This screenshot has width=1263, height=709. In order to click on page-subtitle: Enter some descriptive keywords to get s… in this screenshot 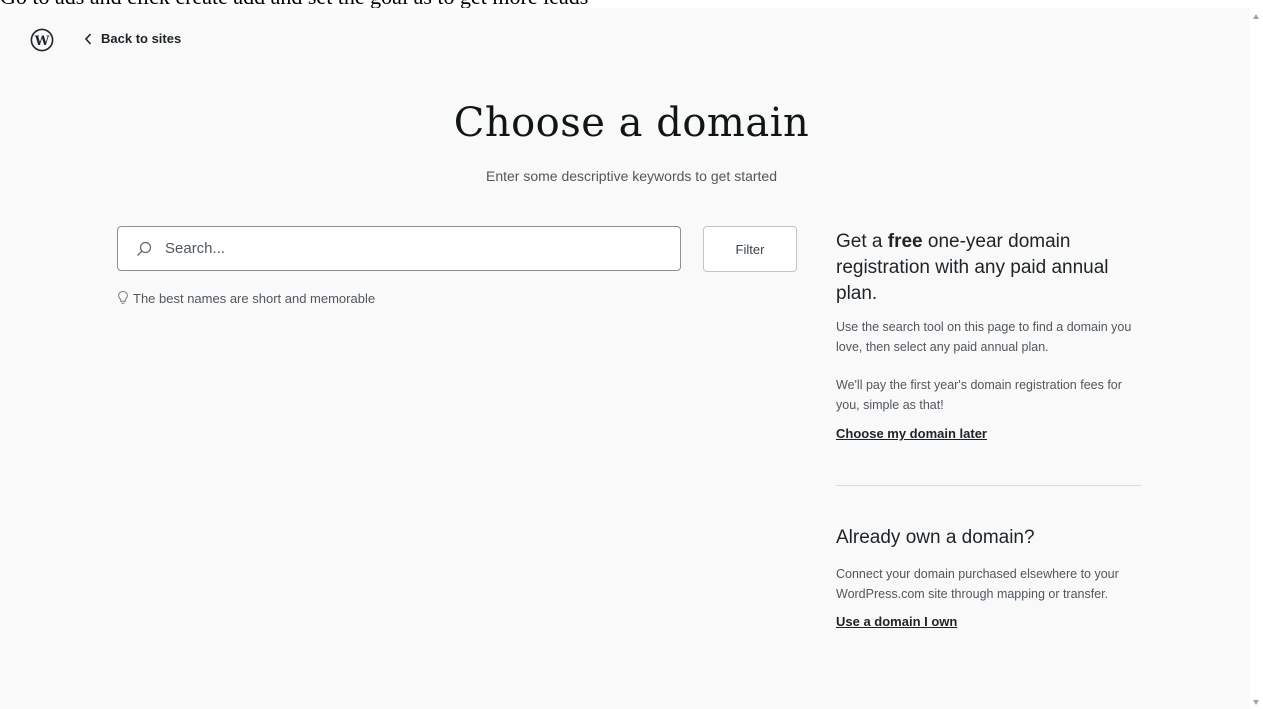, I will do `click(631, 176)`.